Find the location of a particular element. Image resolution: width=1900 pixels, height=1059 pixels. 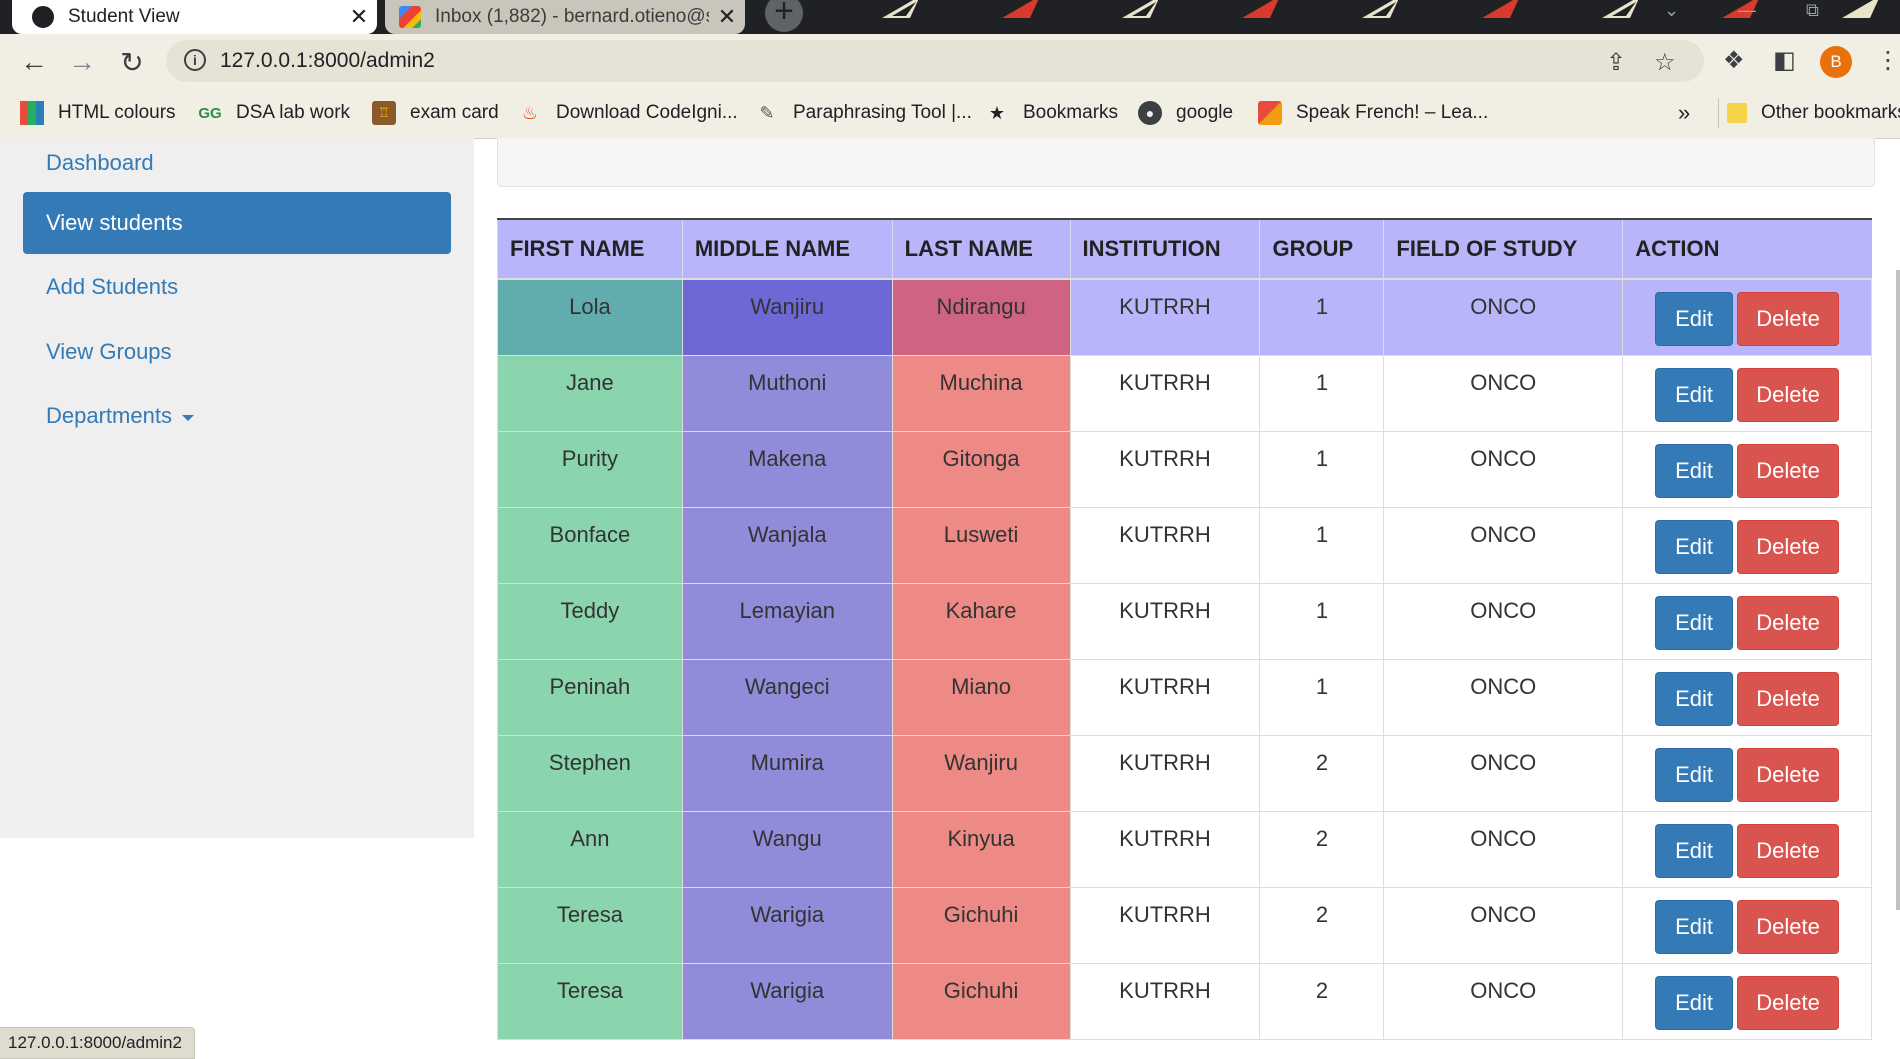

page-scrollbar is located at coordinates (1898, 590).